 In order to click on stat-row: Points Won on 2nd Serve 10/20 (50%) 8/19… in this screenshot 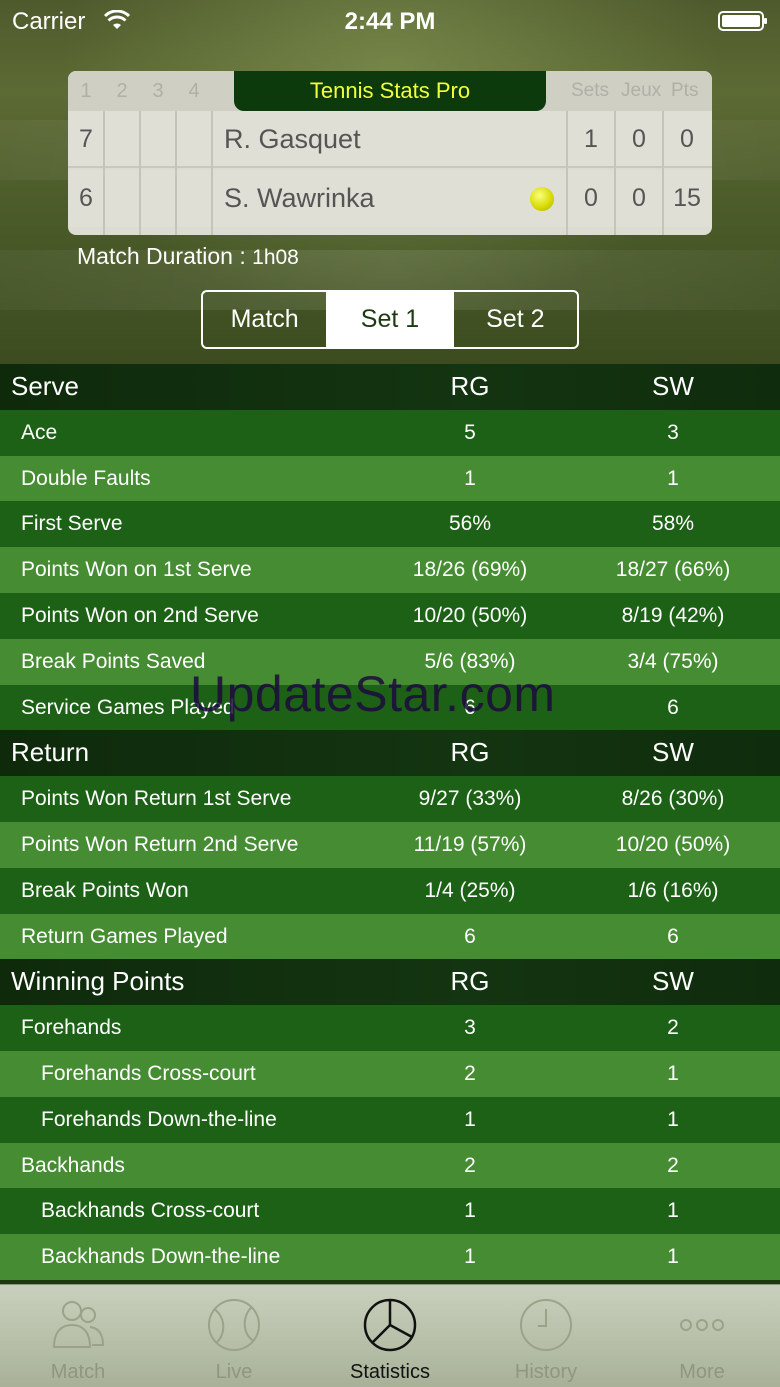, I will do `click(390, 615)`.